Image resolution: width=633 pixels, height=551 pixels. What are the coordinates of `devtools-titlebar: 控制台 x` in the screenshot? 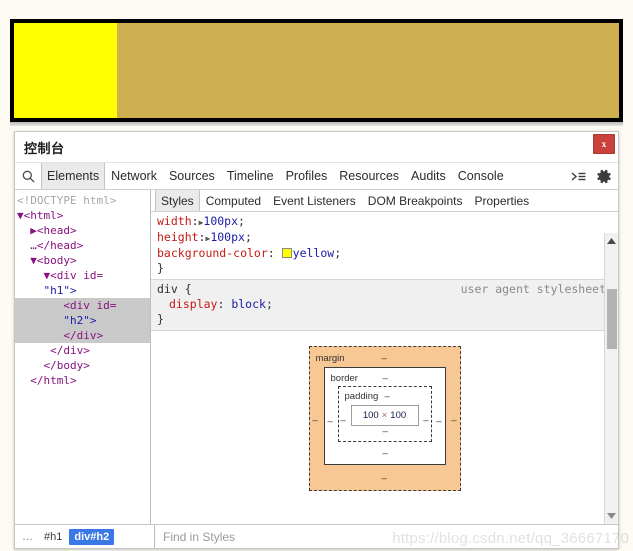 It's located at (316, 147).